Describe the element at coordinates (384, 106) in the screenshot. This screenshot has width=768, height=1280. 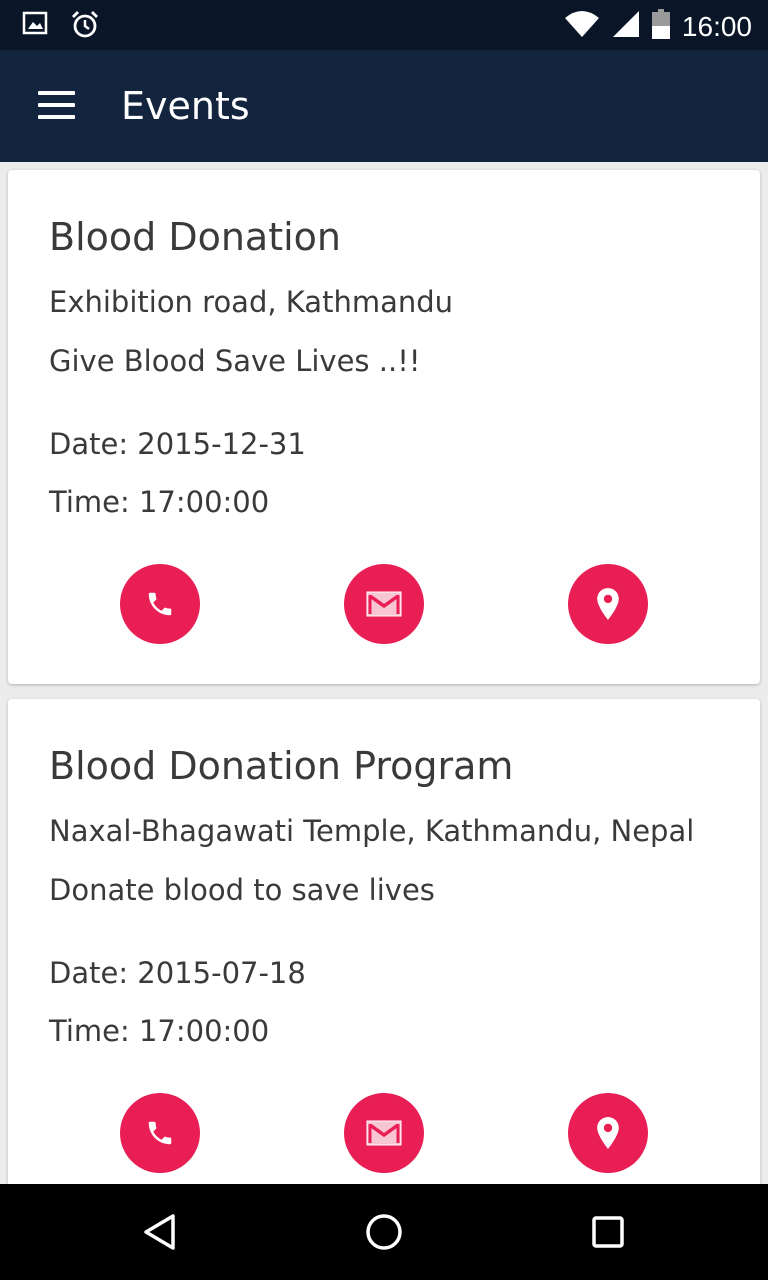
I see `app-bar: Events` at that location.